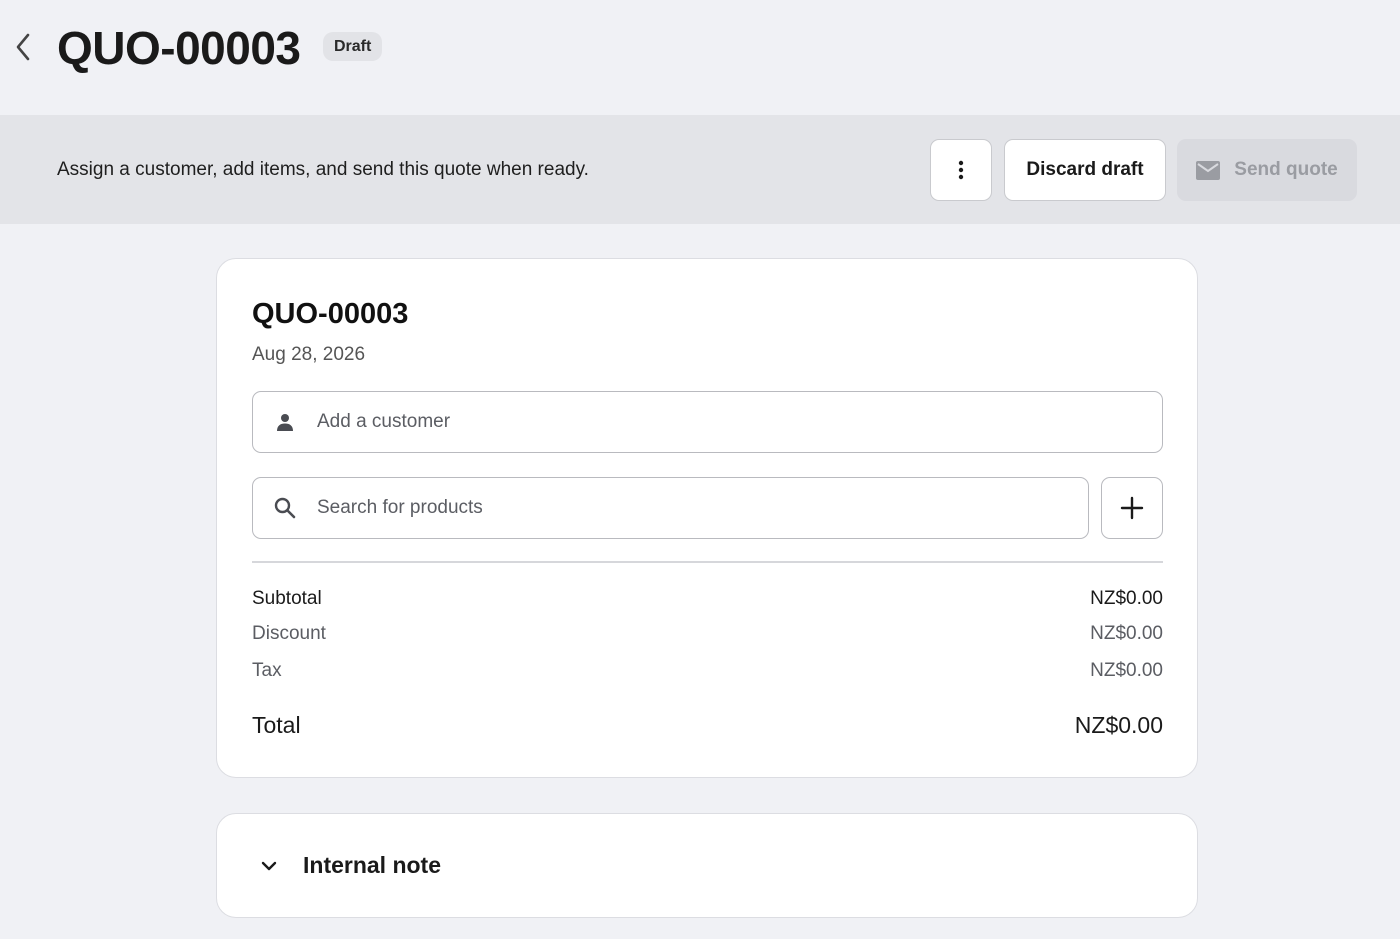 This screenshot has height=939, width=1400. Describe the element at coordinates (670, 508) in the screenshot. I see `product-search-input: Search for products` at that location.